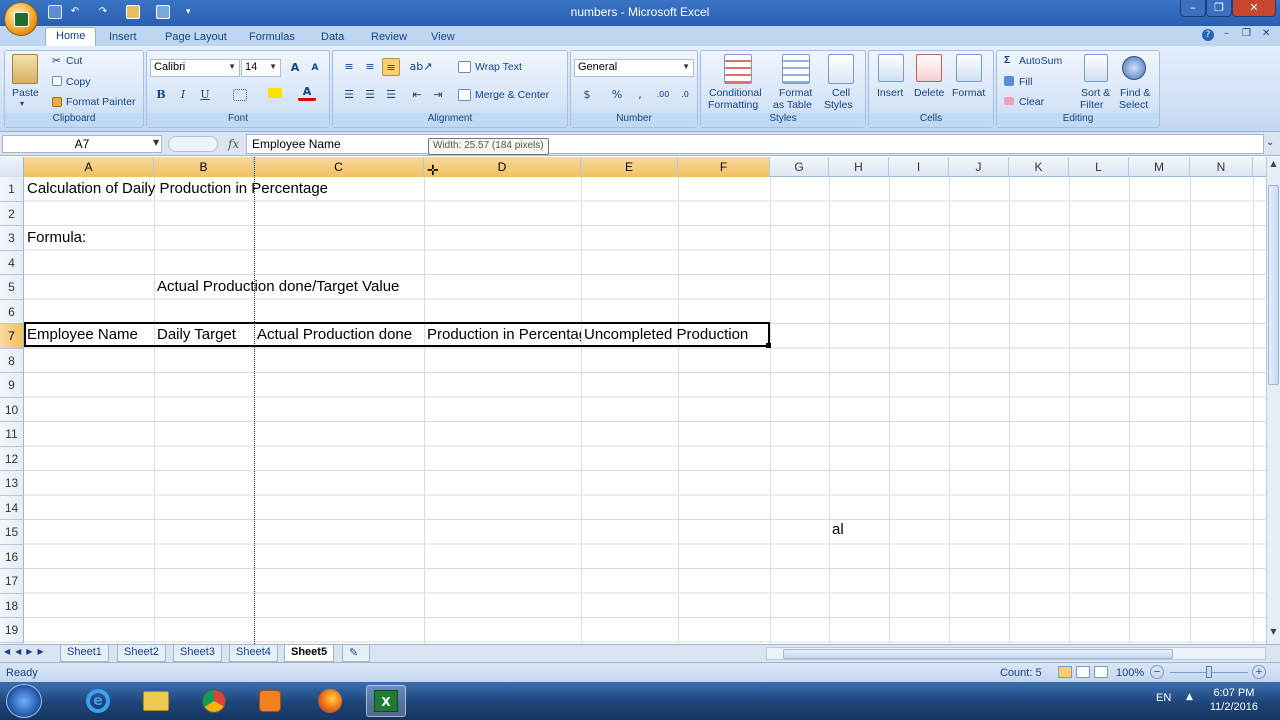 The image size is (1280, 720). I want to click on row-header-4: 4, so click(12, 262).